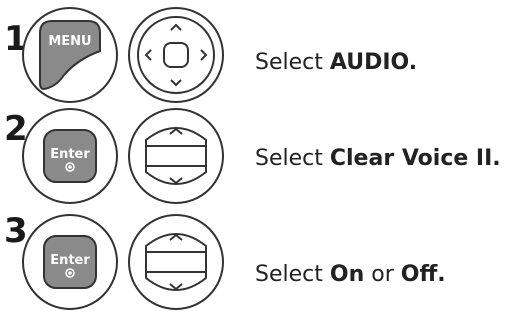 This screenshot has width=511, height=318. I want to click on instruction-text: Select Clear Voice II., so click(378, 159).